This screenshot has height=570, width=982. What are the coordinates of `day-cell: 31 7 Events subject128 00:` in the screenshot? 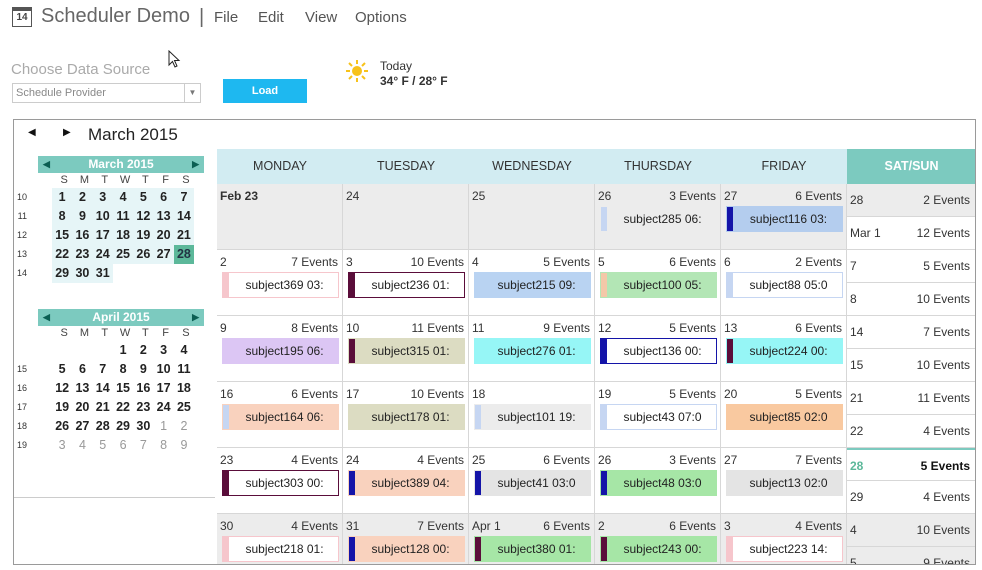 It's located at (406, 539).